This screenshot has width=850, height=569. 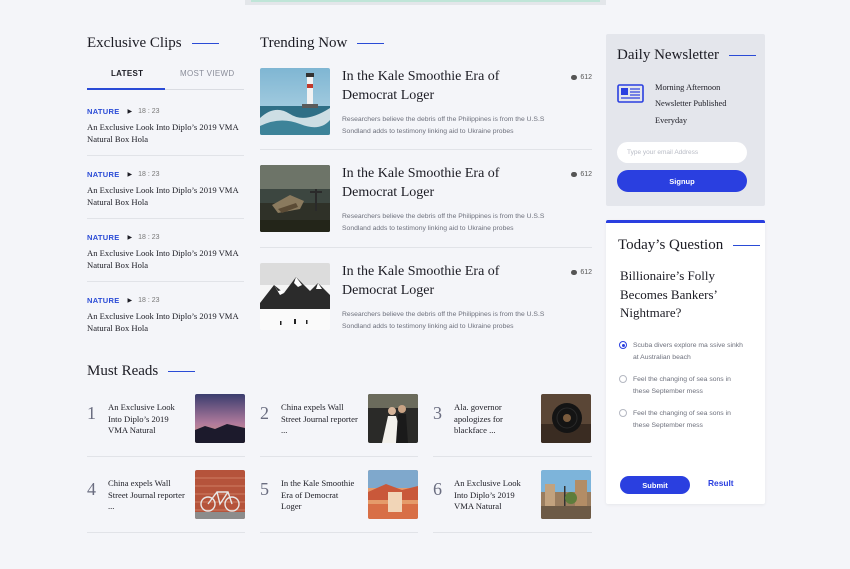 What do you see at coordinates (141, 371) in the screenshot?
I see `must-reads-title: Must Reads` at bounding box center [141, 371].